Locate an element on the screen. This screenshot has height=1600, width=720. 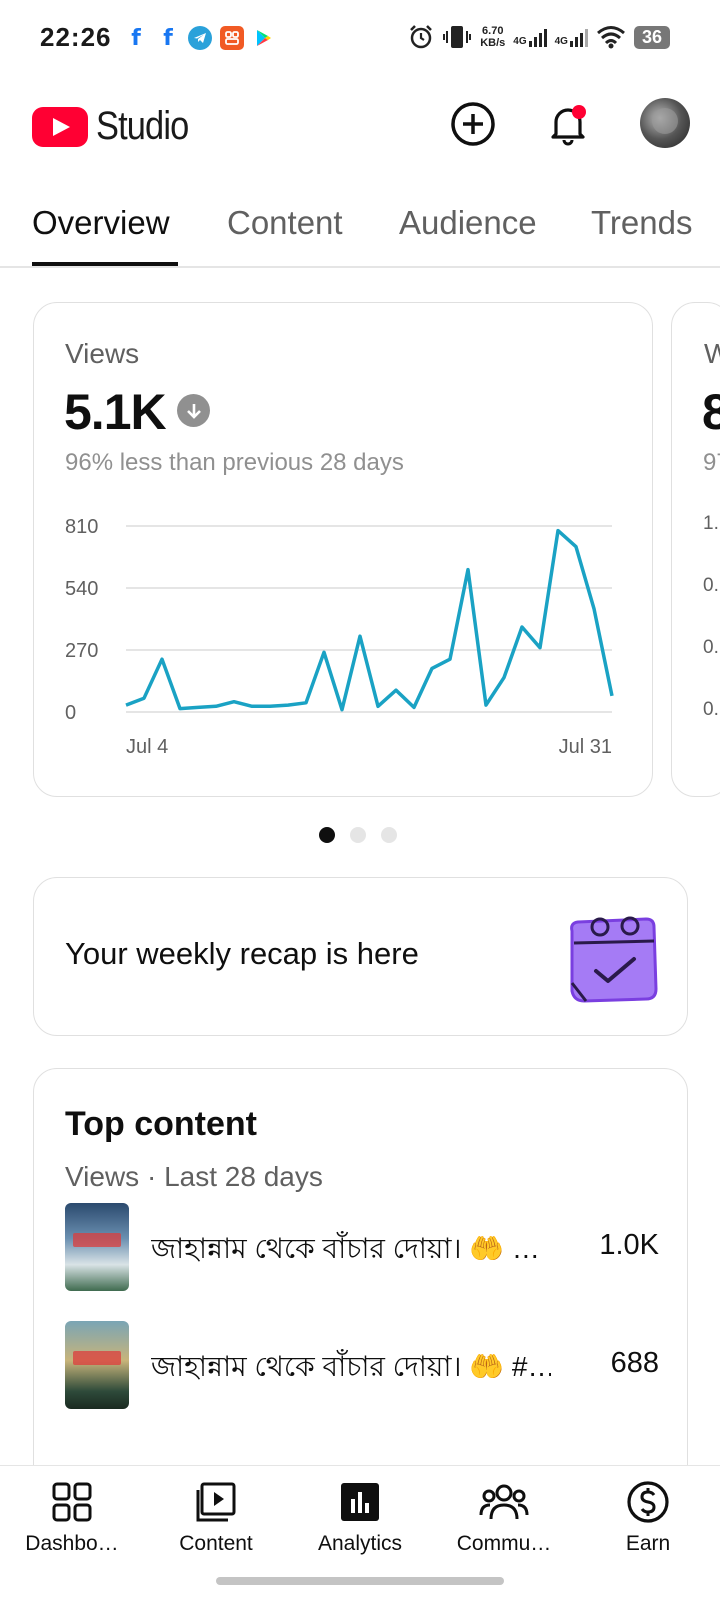
peek-comparison: 97 is located at coordinates (711, 462).